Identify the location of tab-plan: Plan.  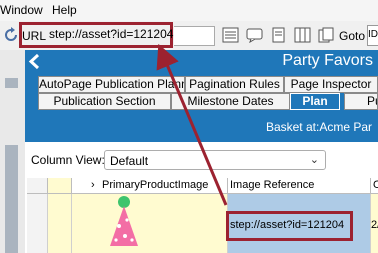
(315, 101).